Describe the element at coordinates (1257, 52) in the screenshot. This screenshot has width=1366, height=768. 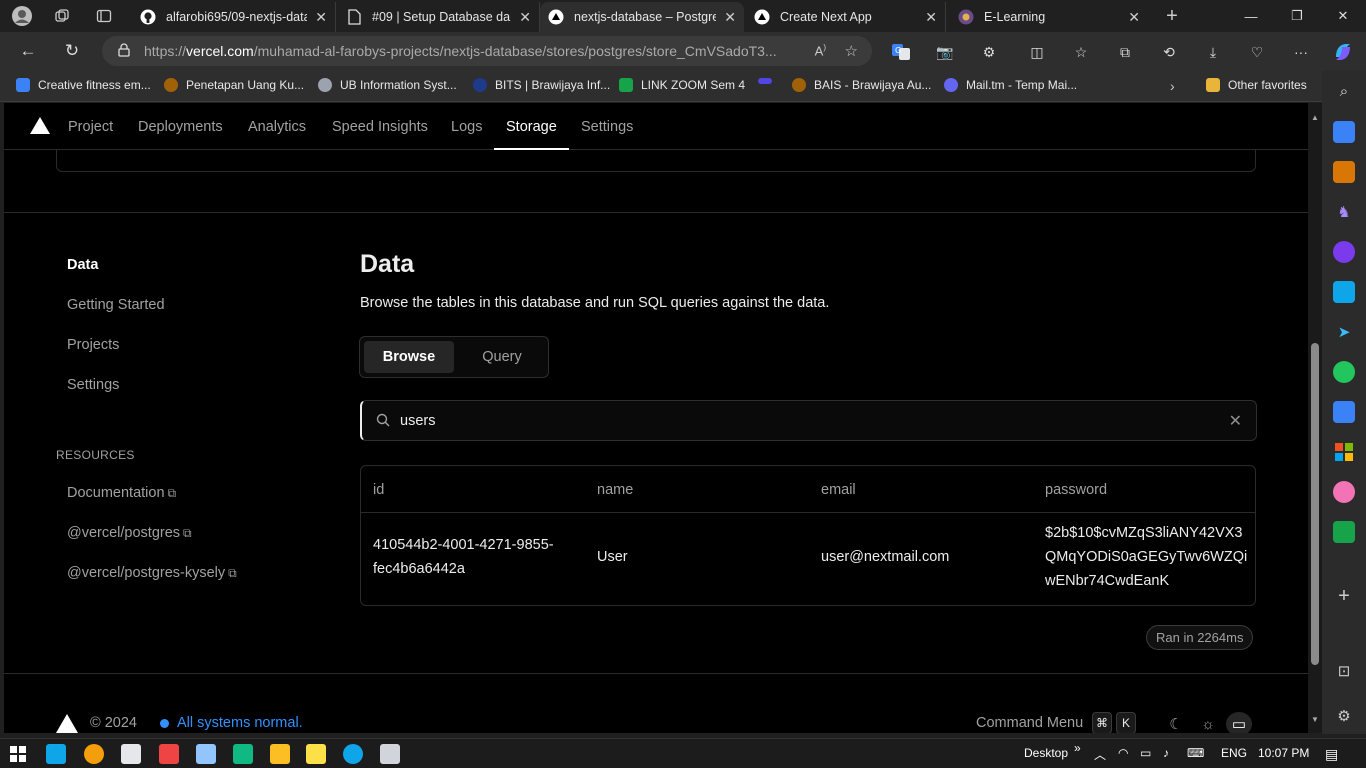
I see `performance-icon: ♡` at that location.